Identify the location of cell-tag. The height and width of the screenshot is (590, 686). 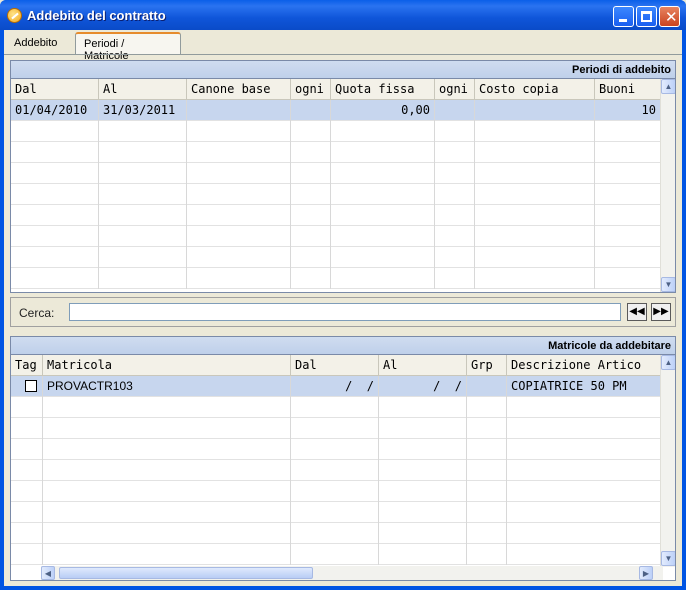
(27, 386).